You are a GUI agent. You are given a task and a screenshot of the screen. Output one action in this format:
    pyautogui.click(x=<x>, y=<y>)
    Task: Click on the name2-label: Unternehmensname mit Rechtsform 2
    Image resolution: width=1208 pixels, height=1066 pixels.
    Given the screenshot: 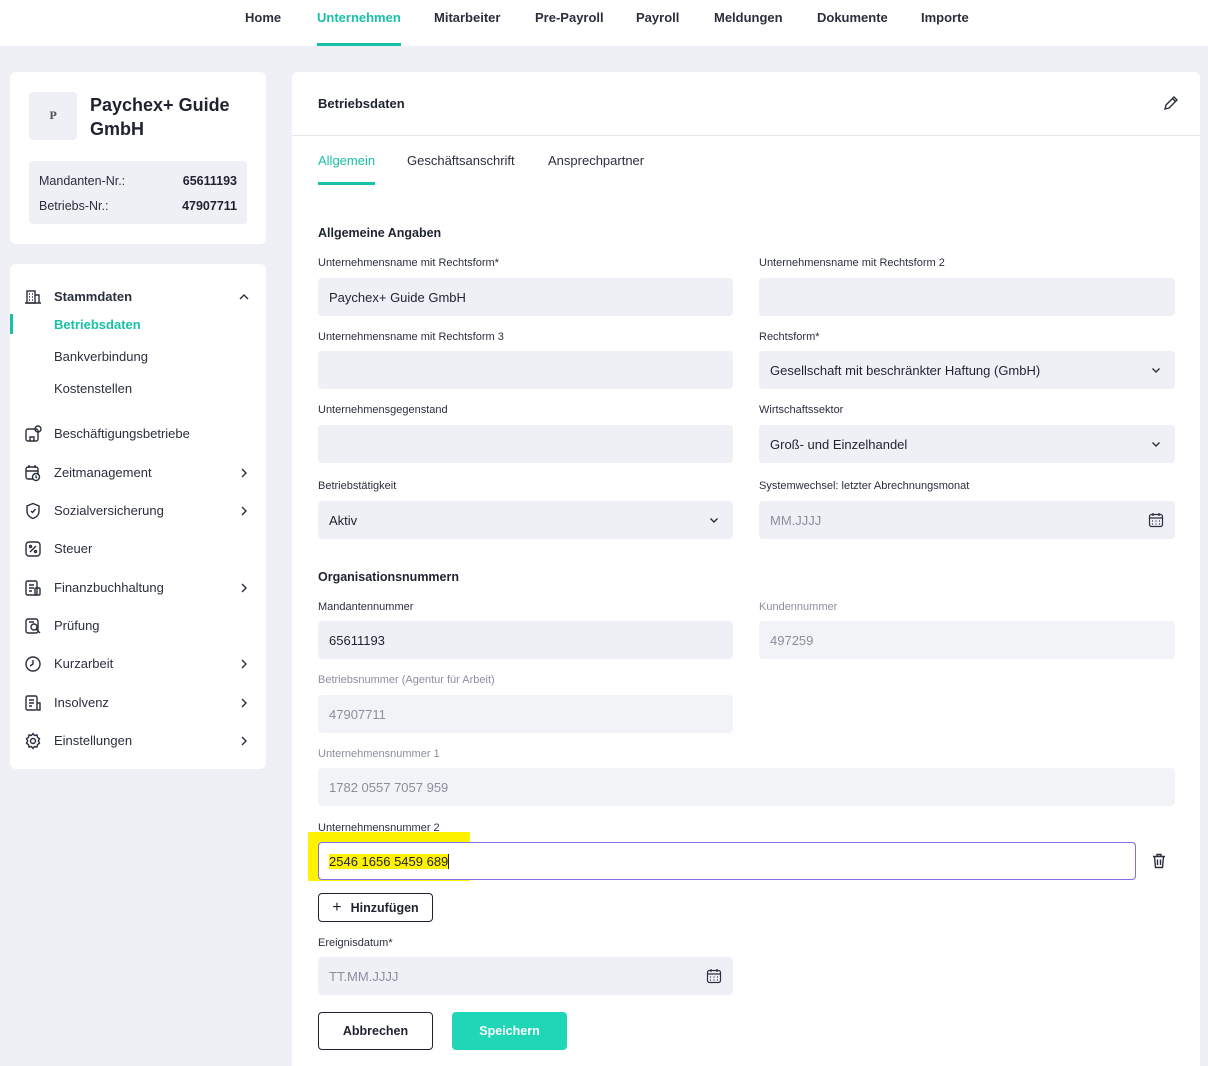 What is the action you would take?
    pyautogui.click(x=852, y=263)
    